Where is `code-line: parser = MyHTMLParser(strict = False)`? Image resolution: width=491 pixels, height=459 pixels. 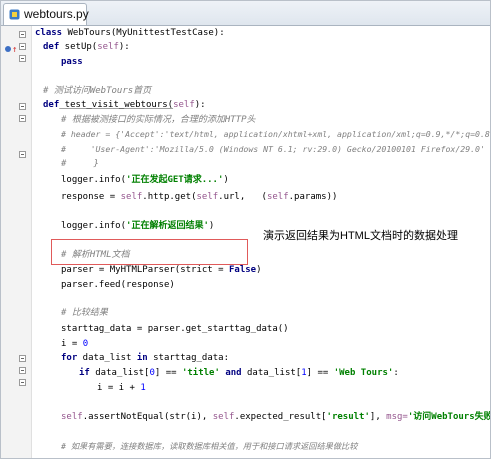 code-line: parser = MyHTMLParser(strict = False) is located at coordinates (161, 270).